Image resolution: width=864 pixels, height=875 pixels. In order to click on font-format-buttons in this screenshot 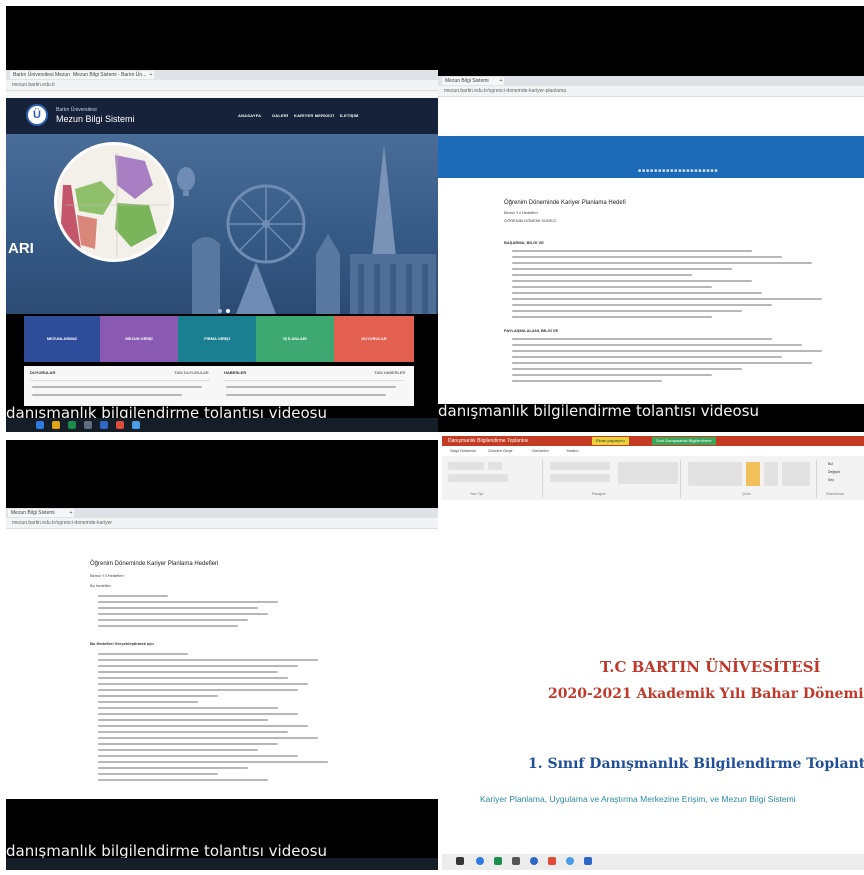, I will do `click(478, 478)`.